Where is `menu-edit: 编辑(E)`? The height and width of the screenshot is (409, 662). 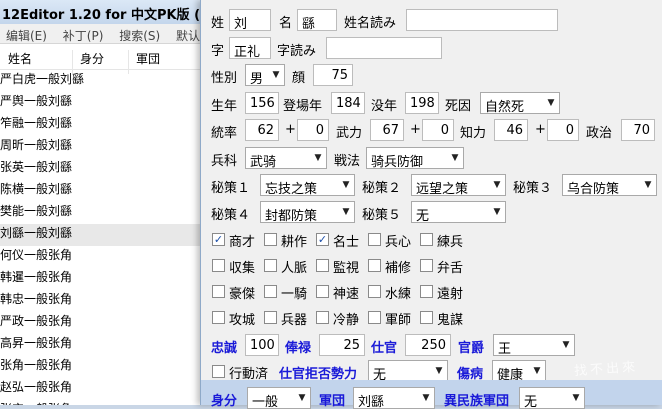
menu-edit: 编辑(E) is located at coordinates (26, 33).